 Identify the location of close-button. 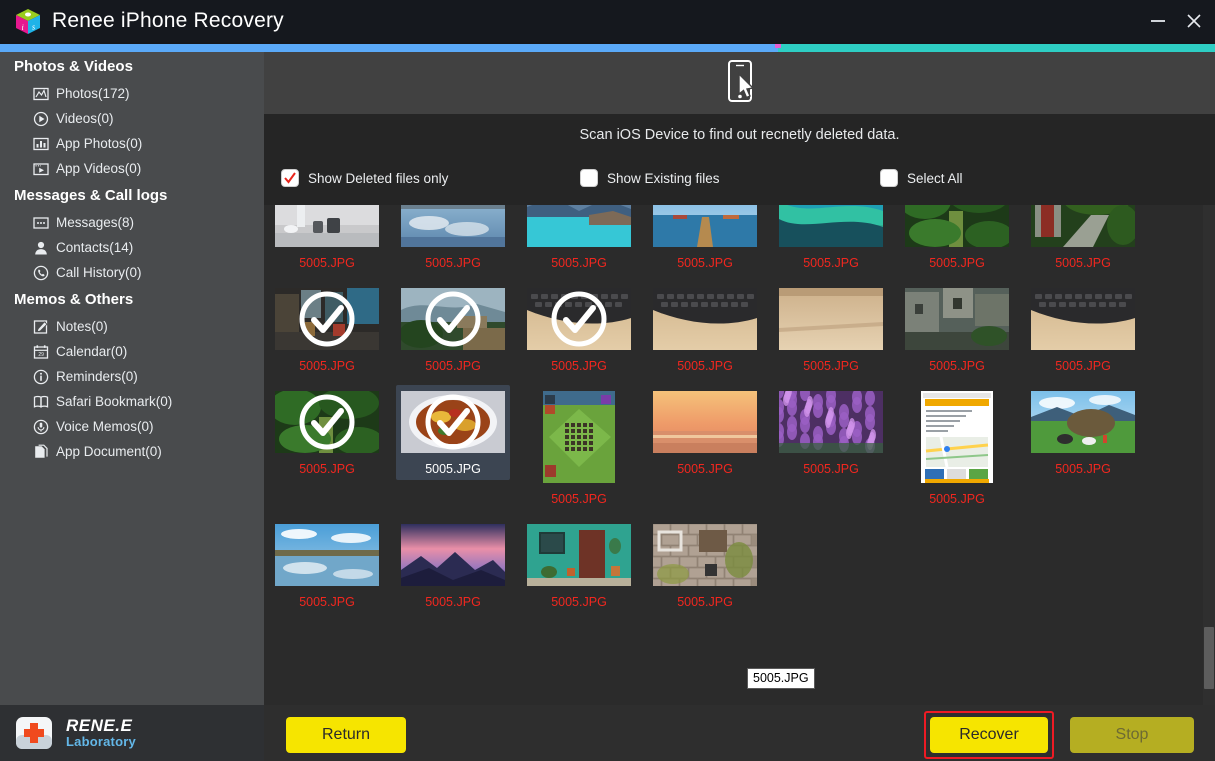
(1194, 21).